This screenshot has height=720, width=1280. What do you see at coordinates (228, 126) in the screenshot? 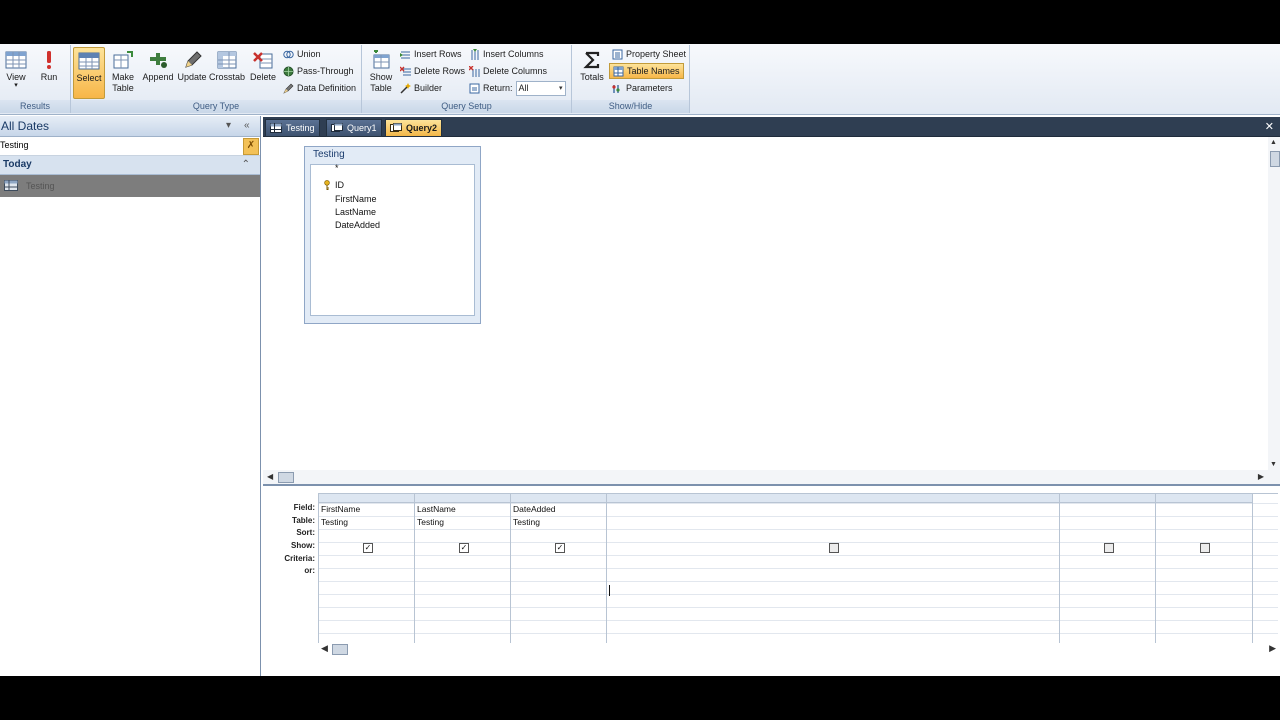
I see `nav-menu-chevron-icon: ▾` at bounding box center [228, 126].